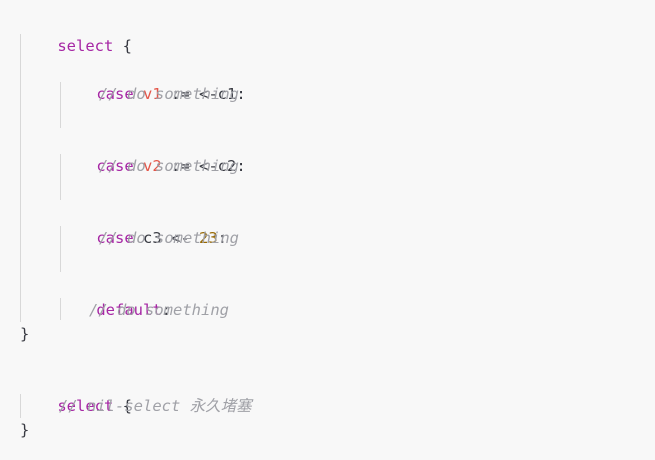  I want to click on open-brace: {, so click(122, 46).